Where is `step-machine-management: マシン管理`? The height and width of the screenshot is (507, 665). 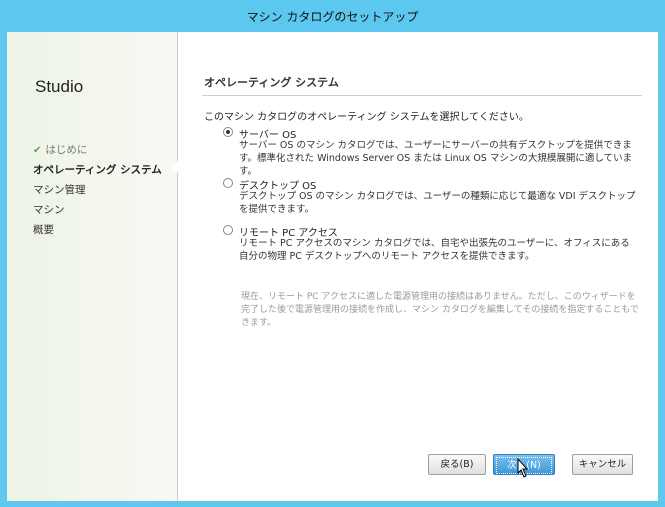 step-machine-management: マシン管理 is located at coordinates (97, 190).